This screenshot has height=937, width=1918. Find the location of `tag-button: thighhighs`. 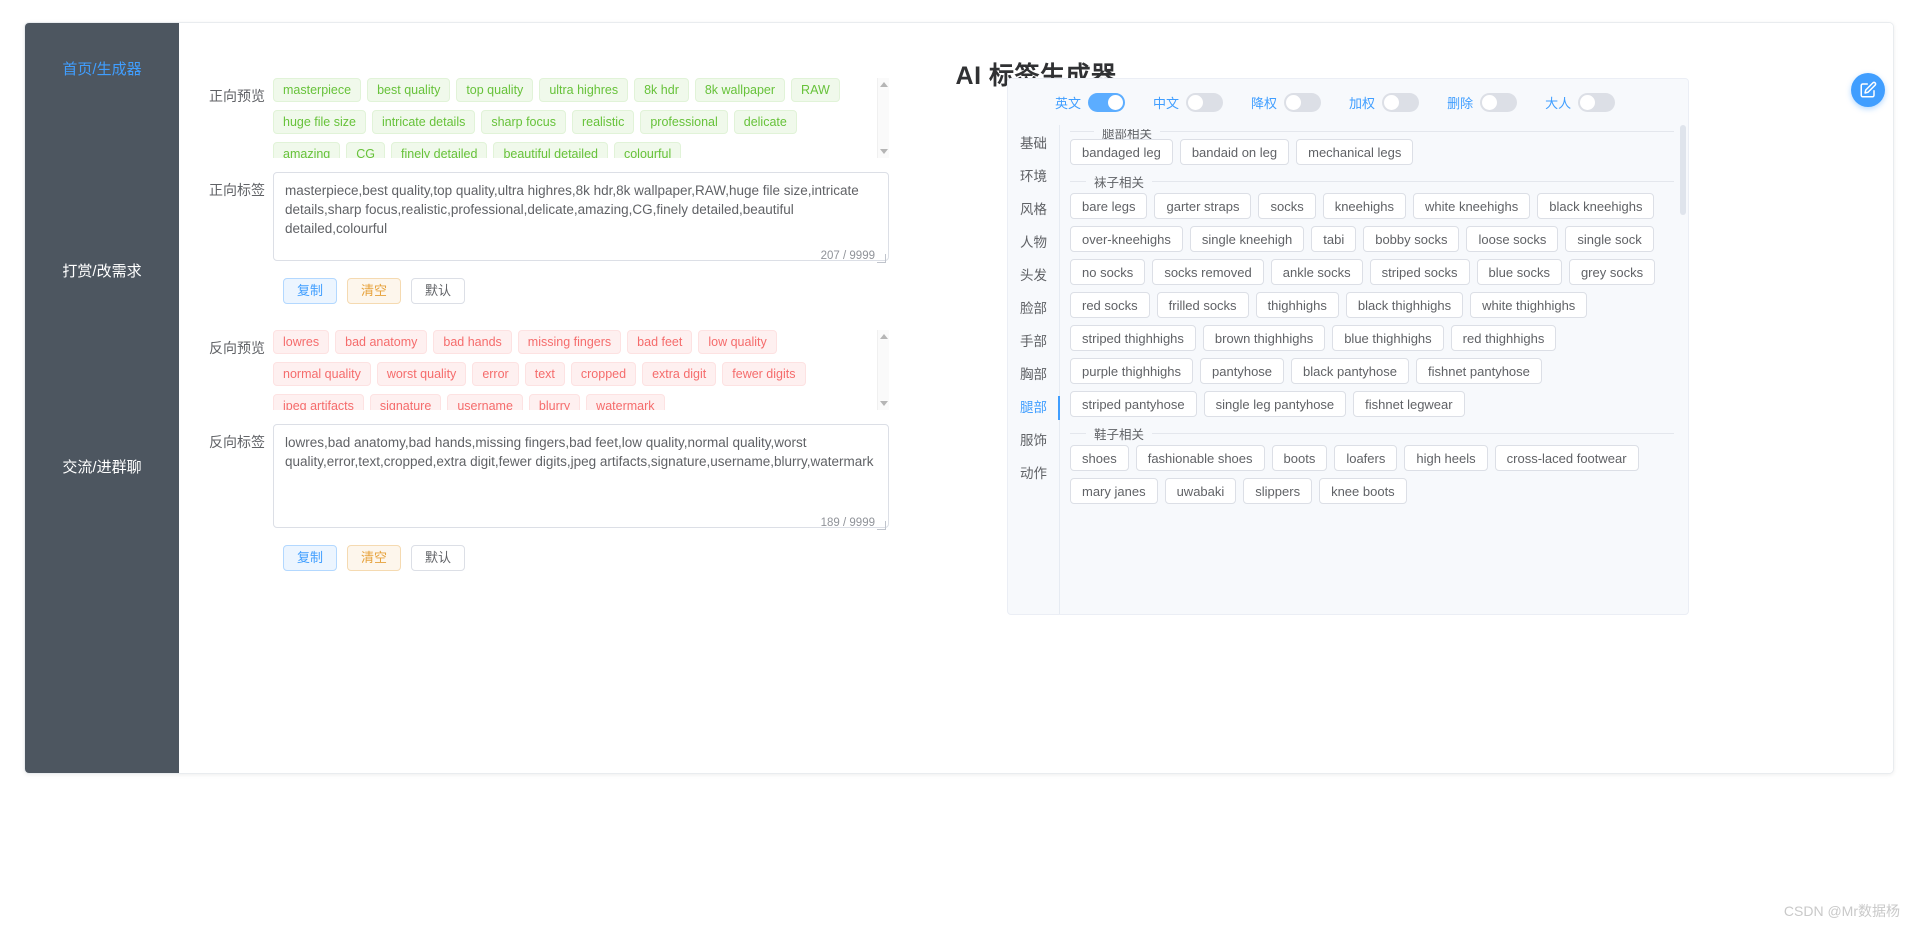

tag-button: thighhighs is located at coordinates (1297, 305).